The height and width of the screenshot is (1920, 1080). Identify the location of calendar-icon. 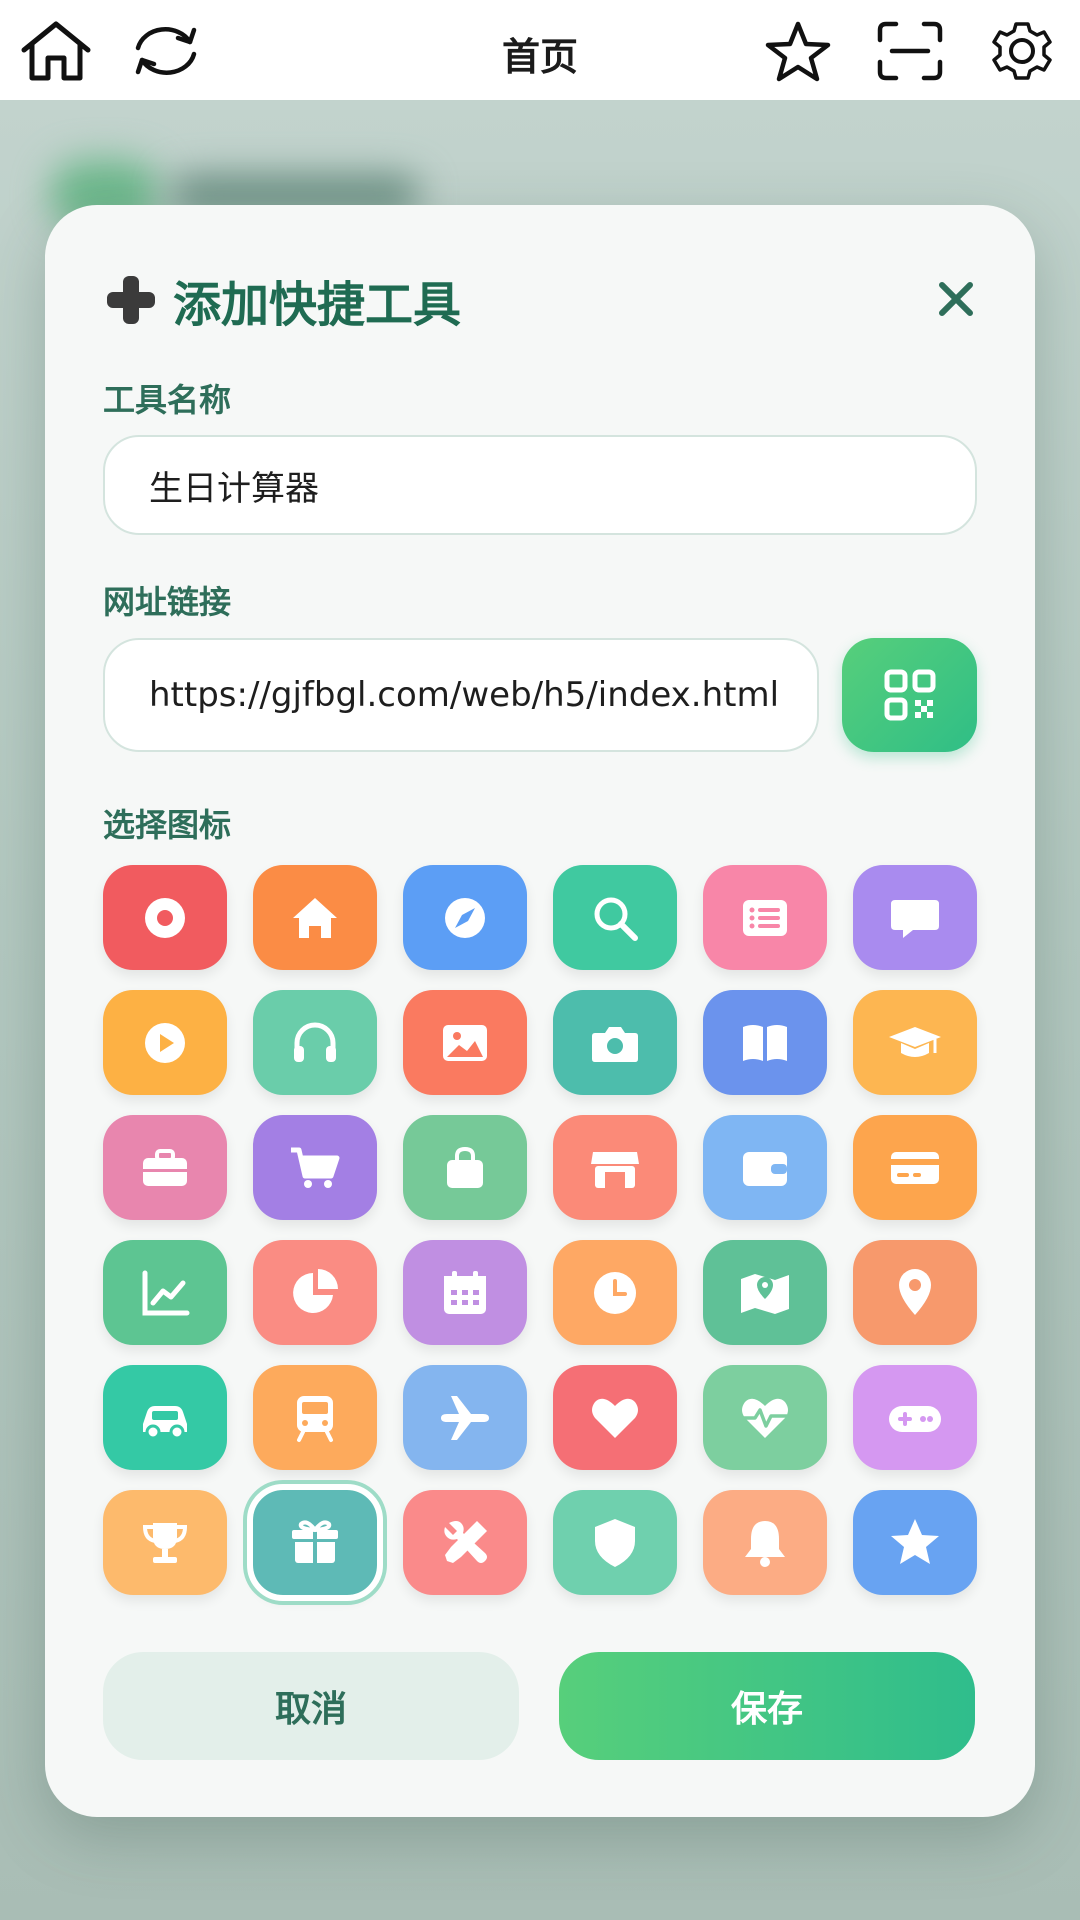
(465, 1292).